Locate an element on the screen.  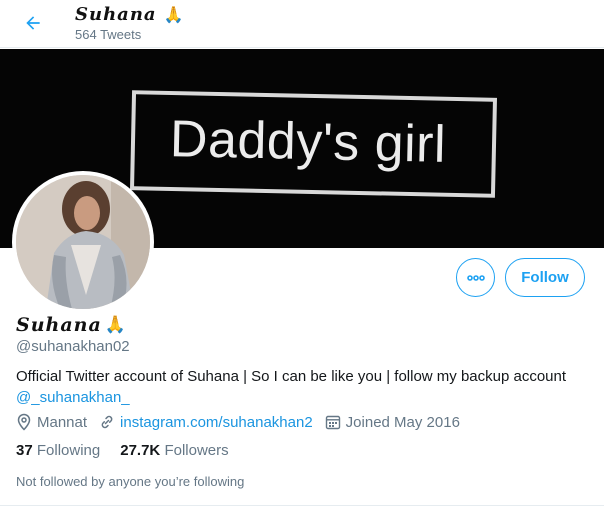
profile-name-text: Suhana is located at coordinates (59, 325).